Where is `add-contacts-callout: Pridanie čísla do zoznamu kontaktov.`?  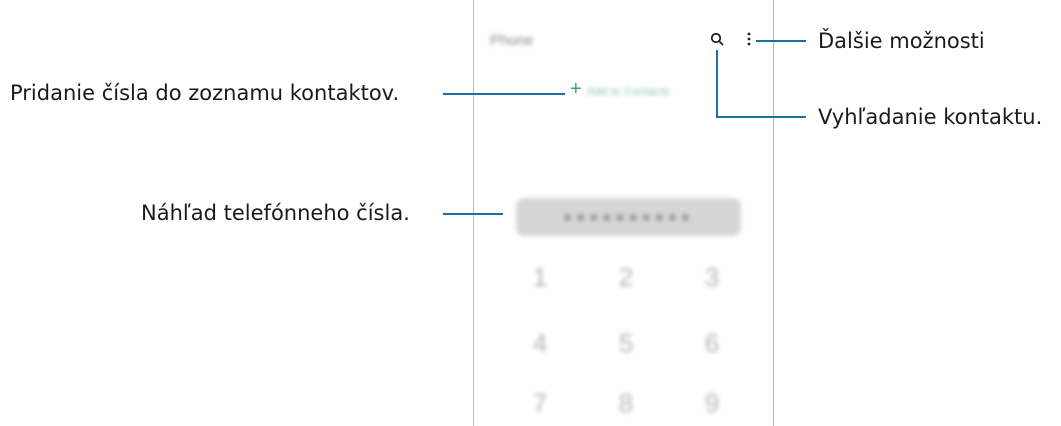 add-contacts-callout: Pridanie čísla do zoznamu kontaktov. is located at coordinates (205, 93).